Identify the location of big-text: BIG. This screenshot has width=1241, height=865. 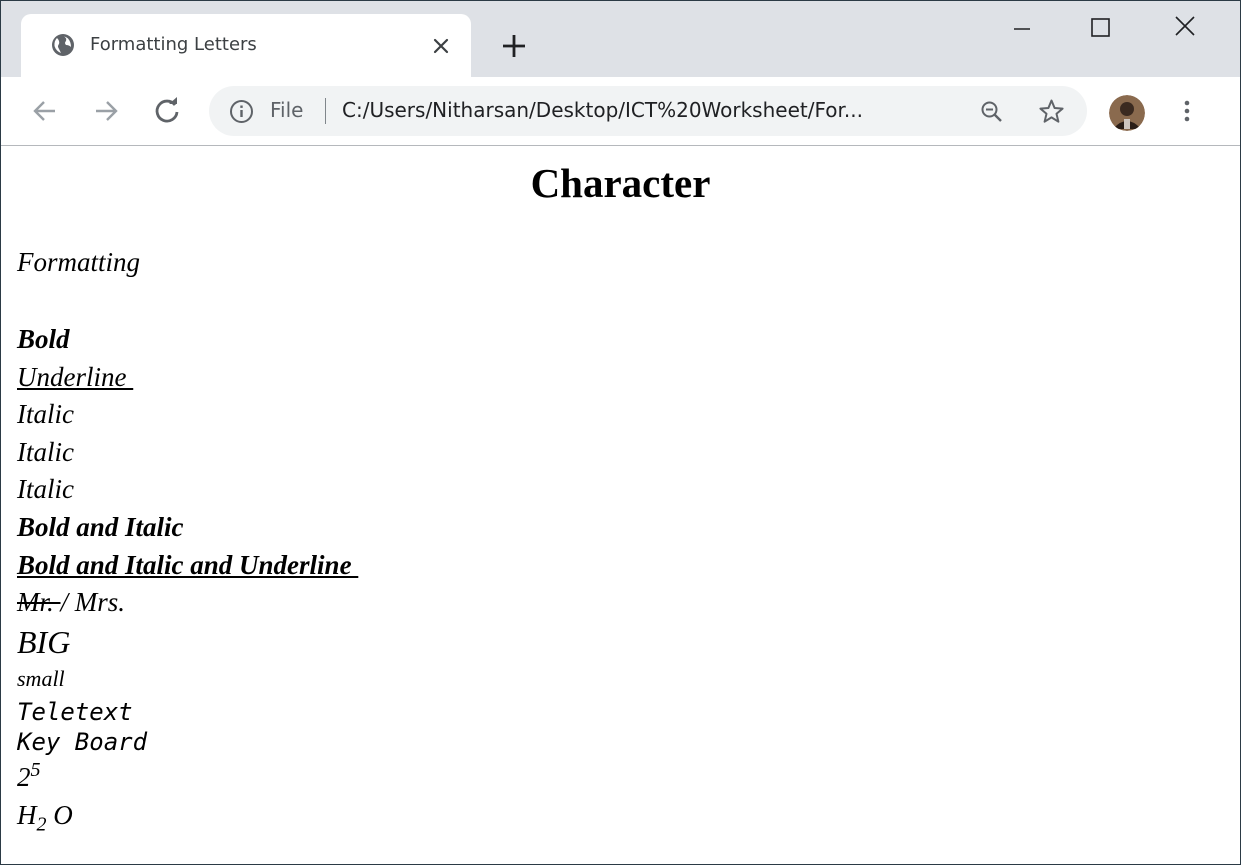
(44, 642).